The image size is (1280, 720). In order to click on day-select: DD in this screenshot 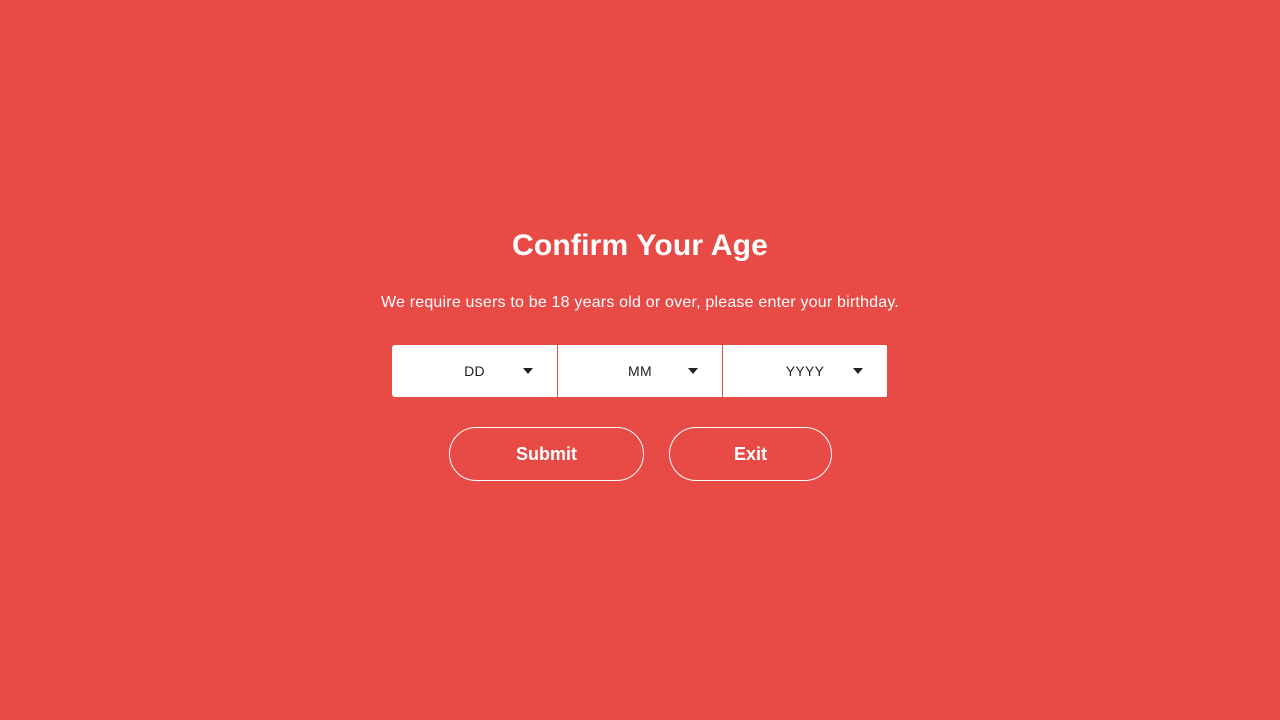, I will do `click(474, 371)`.